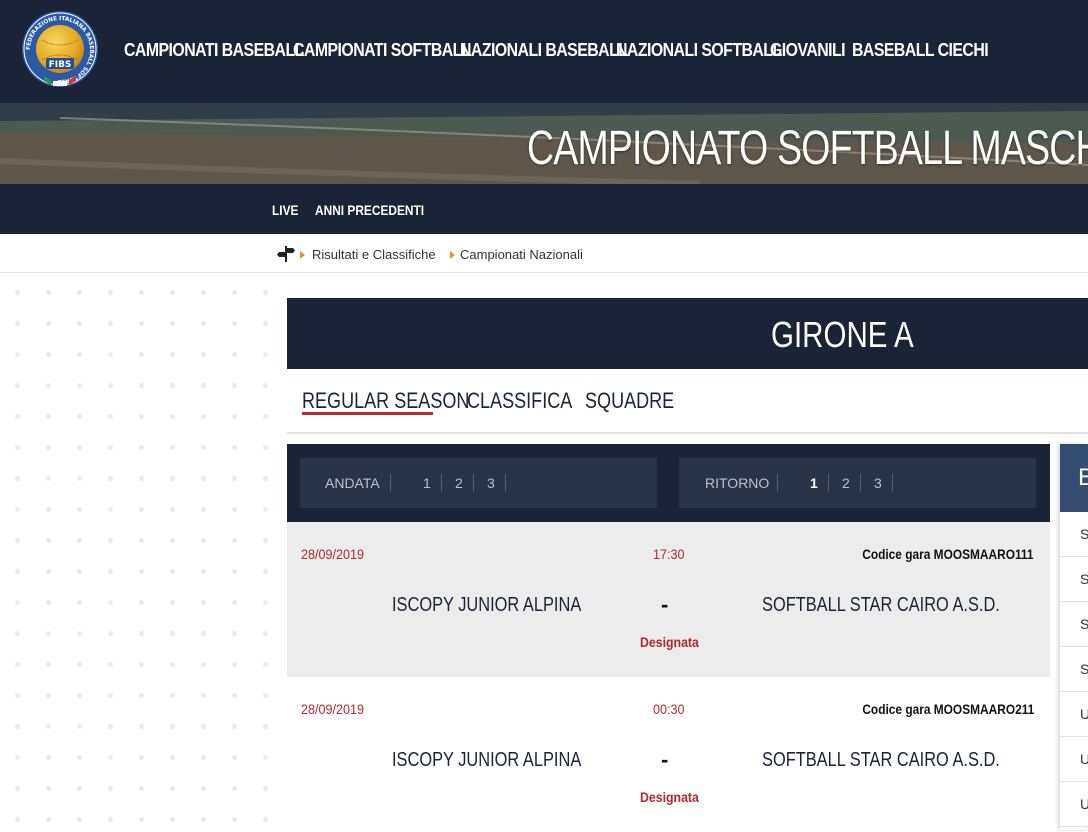 The width and height of the screenshot is (1088, 832). I want to click on side-panel-header-text: B, so click(1083, 477).